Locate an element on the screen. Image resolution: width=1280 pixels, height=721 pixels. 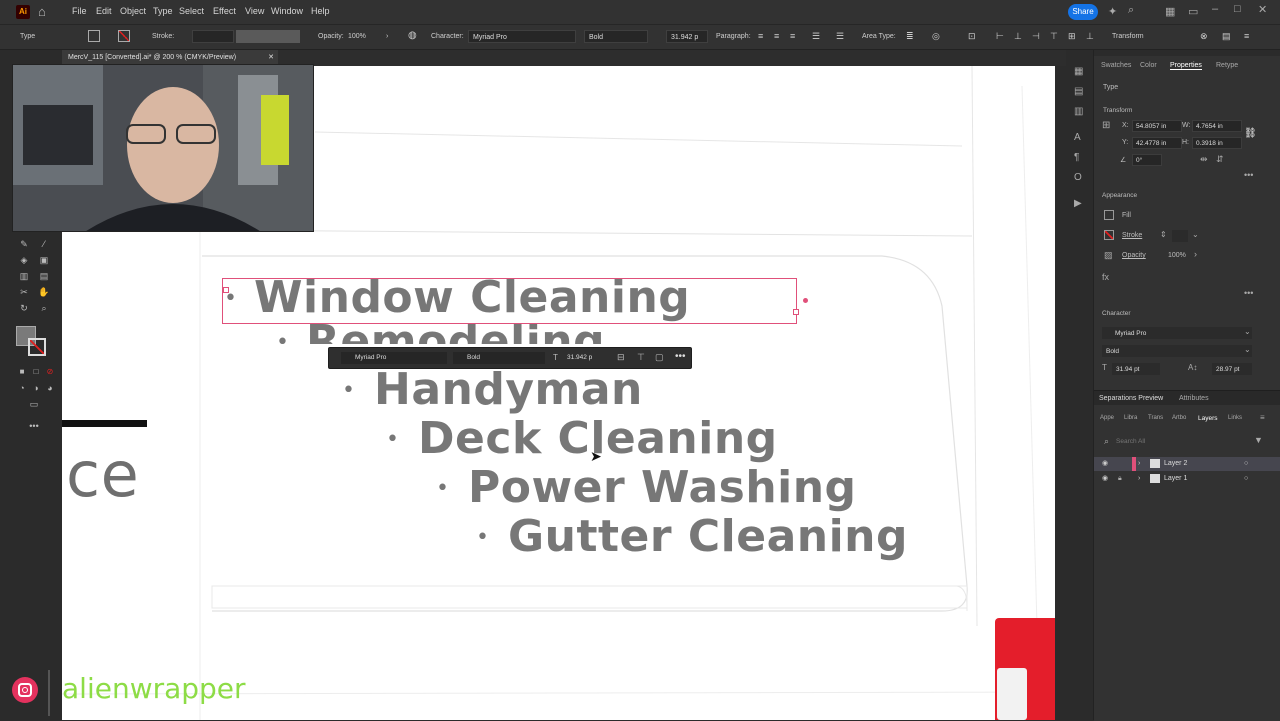
tab-layers: Layers is located at coordinates (1208, 418).